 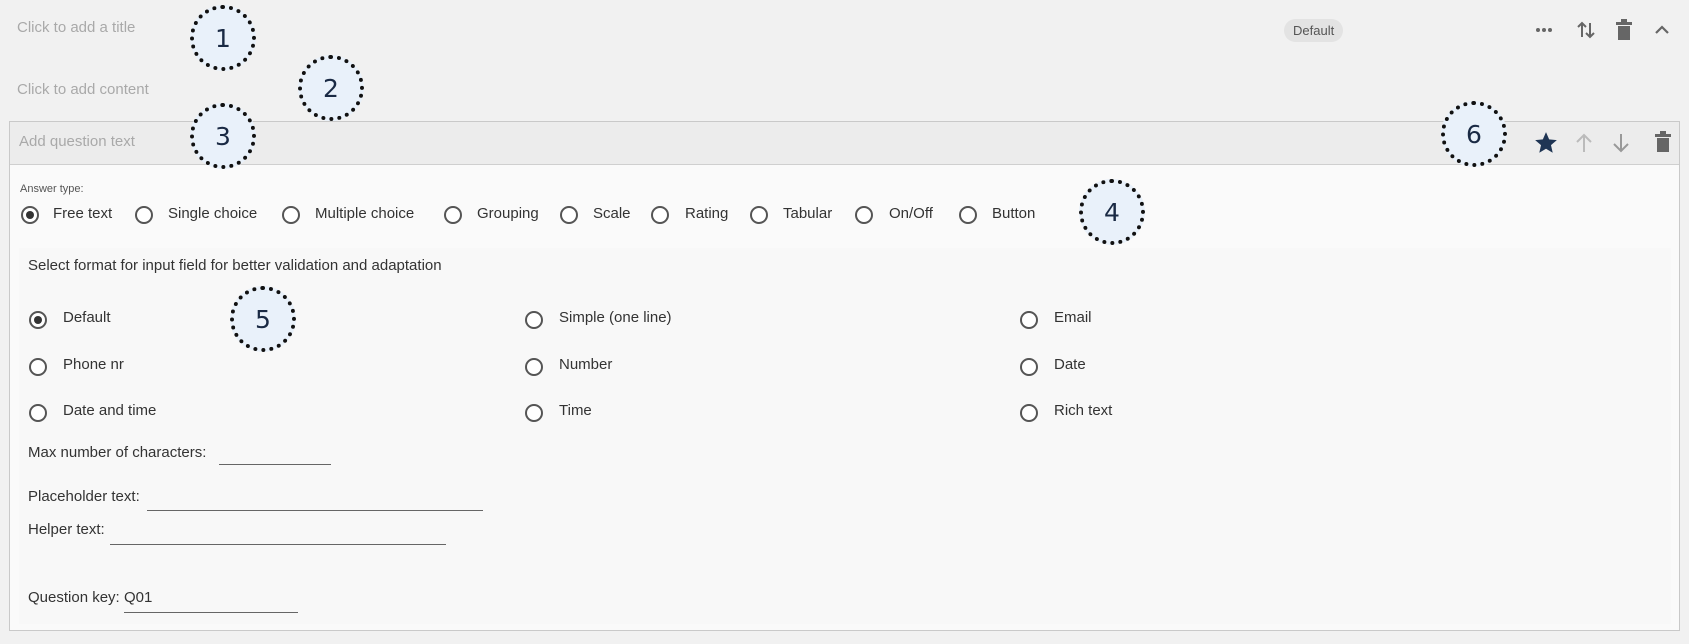 I want to click on callout-1: 1, so click(x=223, y=38).